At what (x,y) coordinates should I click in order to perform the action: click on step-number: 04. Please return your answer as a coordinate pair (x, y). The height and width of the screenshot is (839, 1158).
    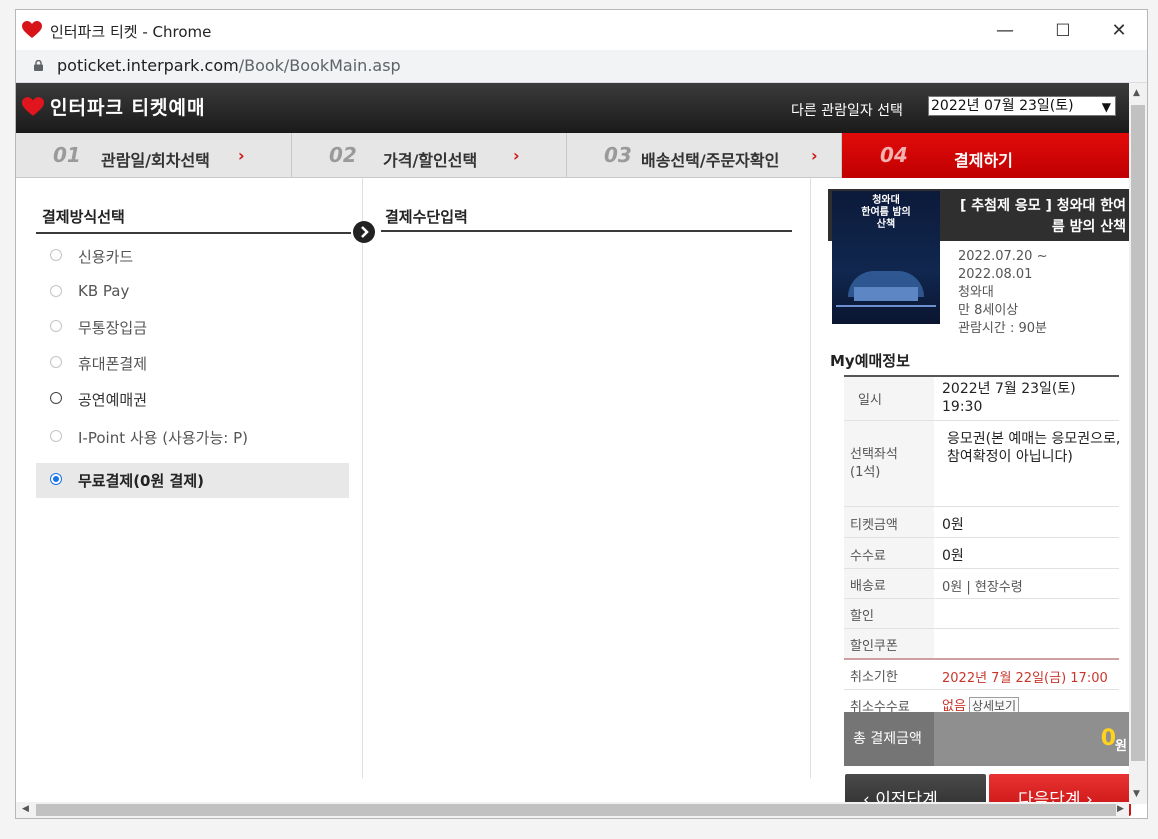
    Looking at the image, I should click on (894, 155).